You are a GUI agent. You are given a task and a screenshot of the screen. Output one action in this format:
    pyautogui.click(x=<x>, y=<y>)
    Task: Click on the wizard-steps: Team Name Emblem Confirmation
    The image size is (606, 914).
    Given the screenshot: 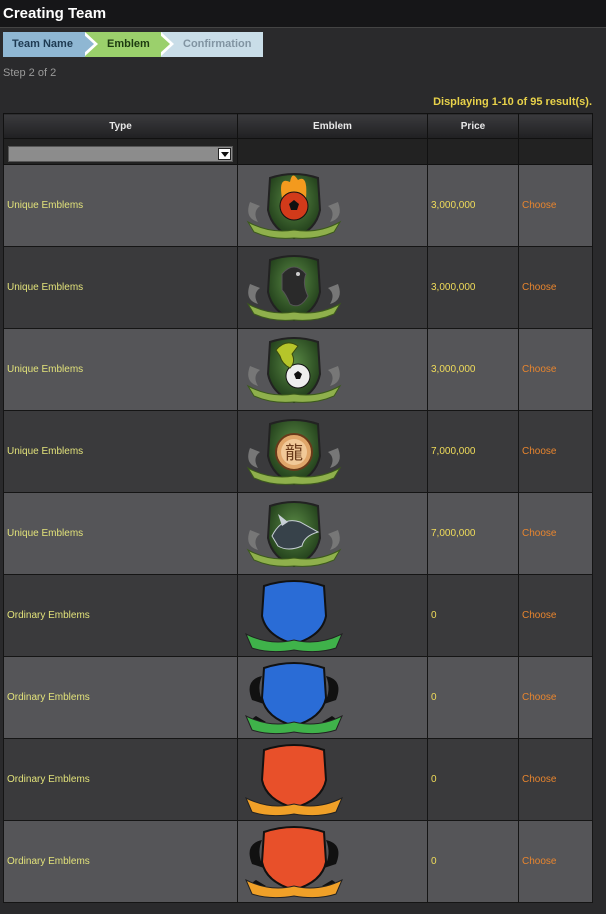 What is the action you would take?
    pyautogui.click(x=133, y=44)
    